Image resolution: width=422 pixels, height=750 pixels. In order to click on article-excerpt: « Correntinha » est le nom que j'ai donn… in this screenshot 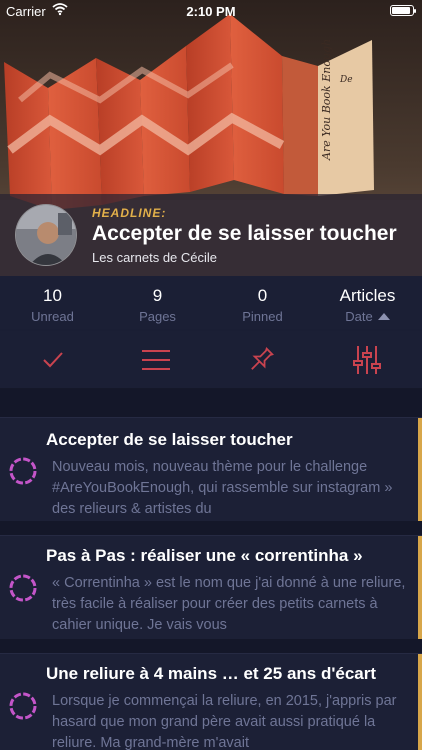, I will do `click(229, 604)`.